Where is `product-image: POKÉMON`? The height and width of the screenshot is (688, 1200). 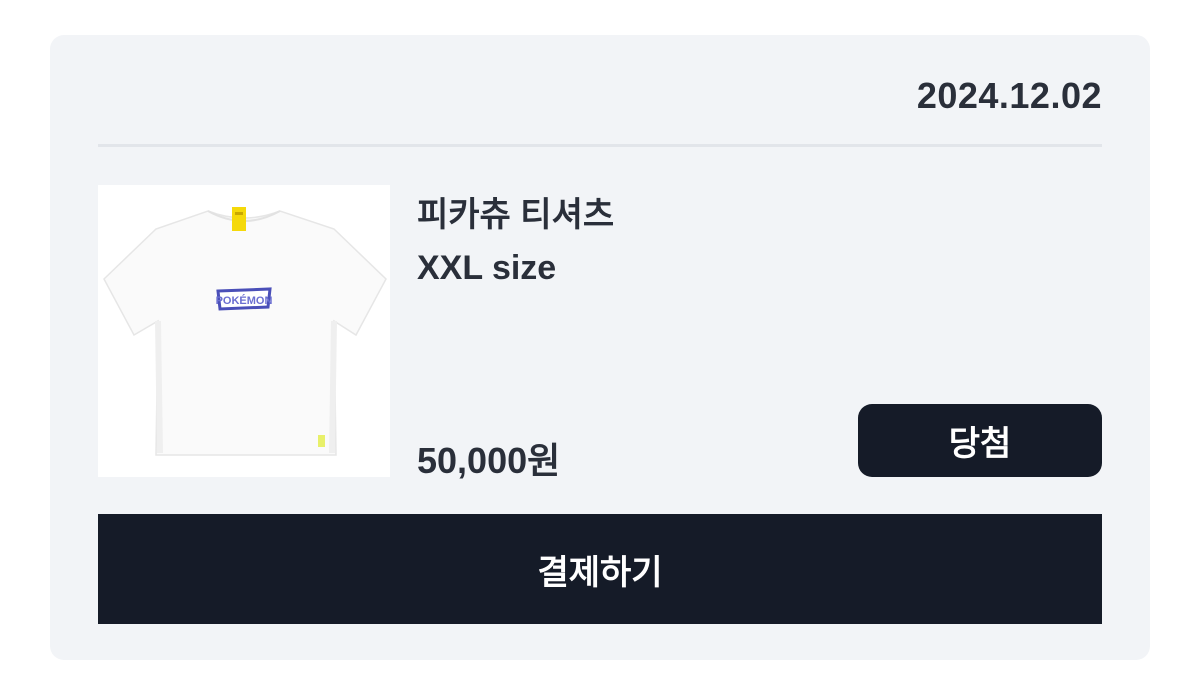 product-image: POKÉMON is located at coordinates (244, 331).